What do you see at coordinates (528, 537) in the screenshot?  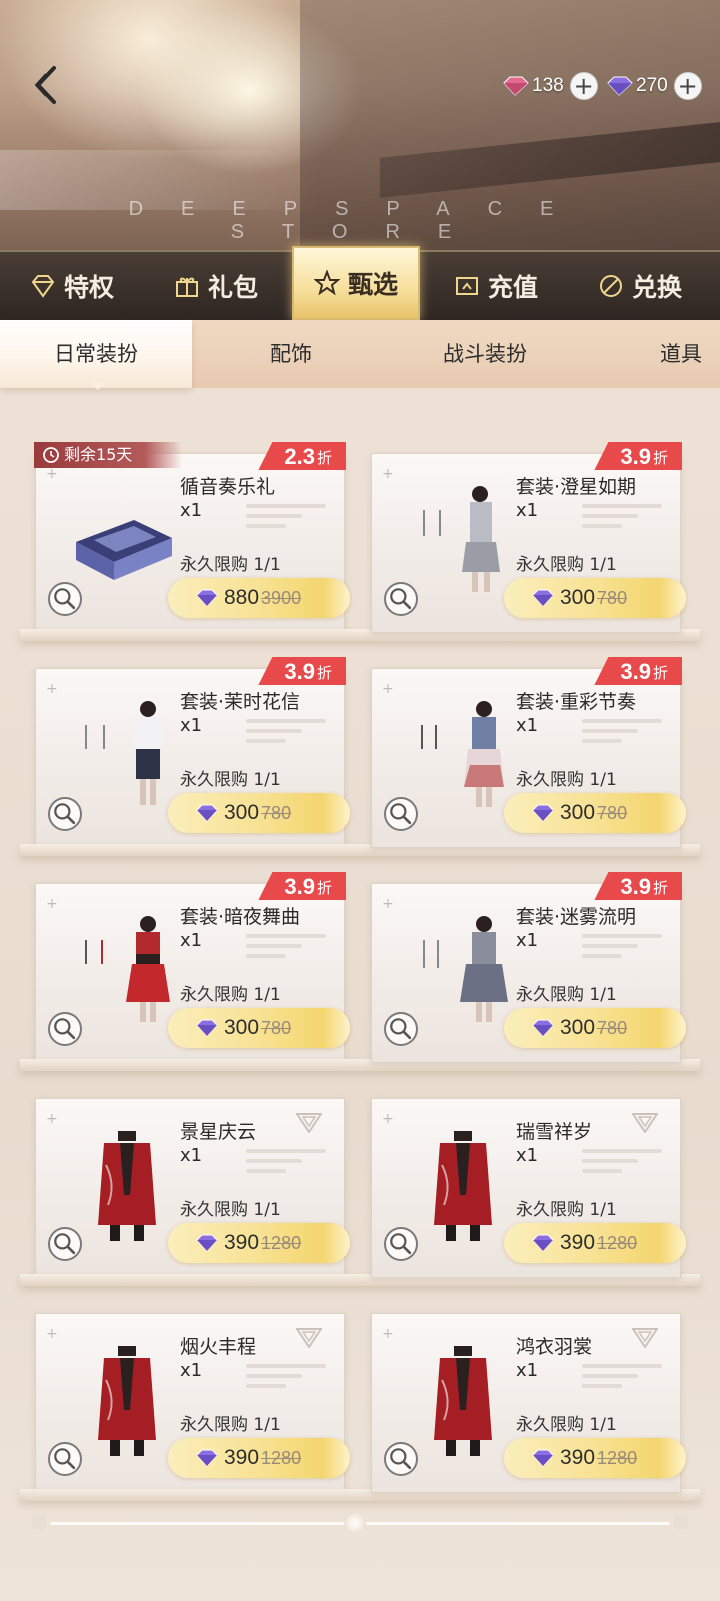 I see `shop-item-card: + 套装·澄星如期 x1 永久限购 1/1 300 780 3.9 折` at bounding box center [528, 537].